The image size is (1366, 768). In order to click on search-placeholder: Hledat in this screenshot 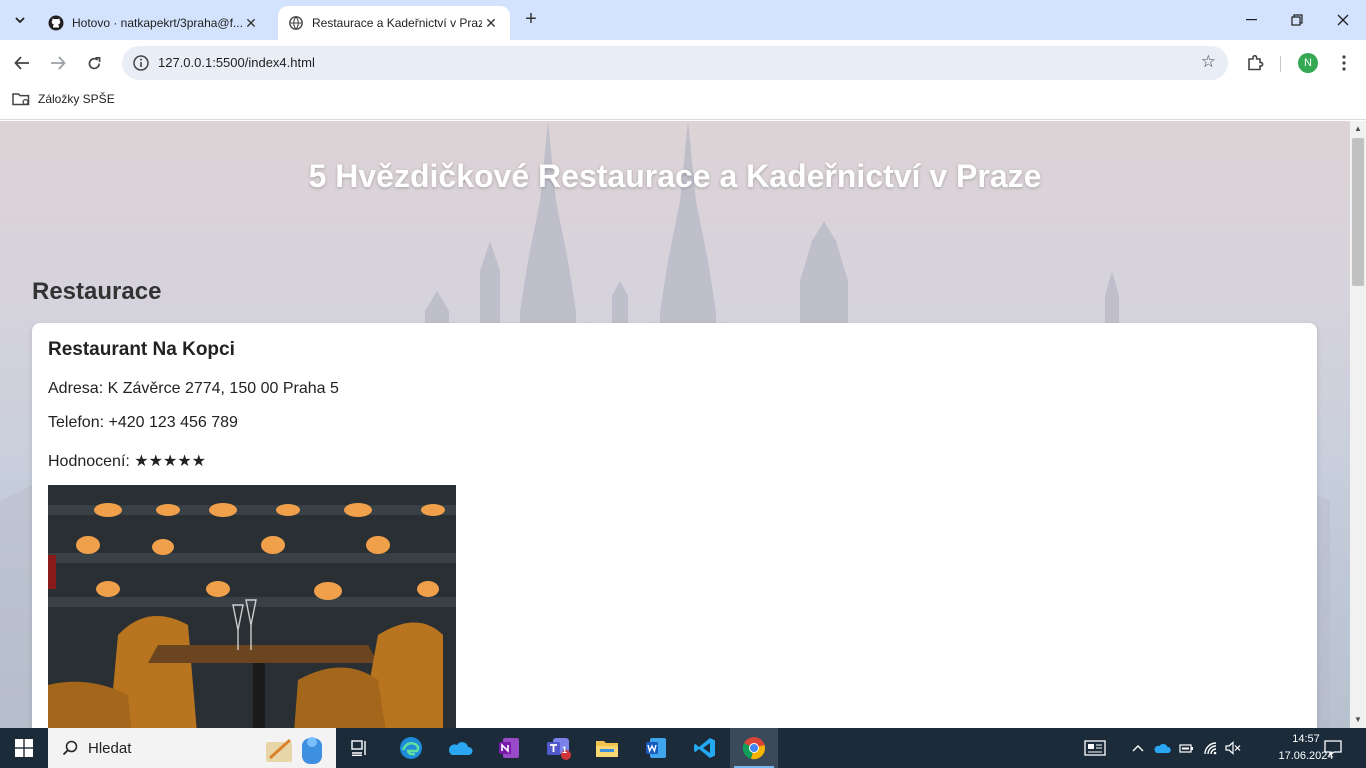, I will do `click(110, 748)`.